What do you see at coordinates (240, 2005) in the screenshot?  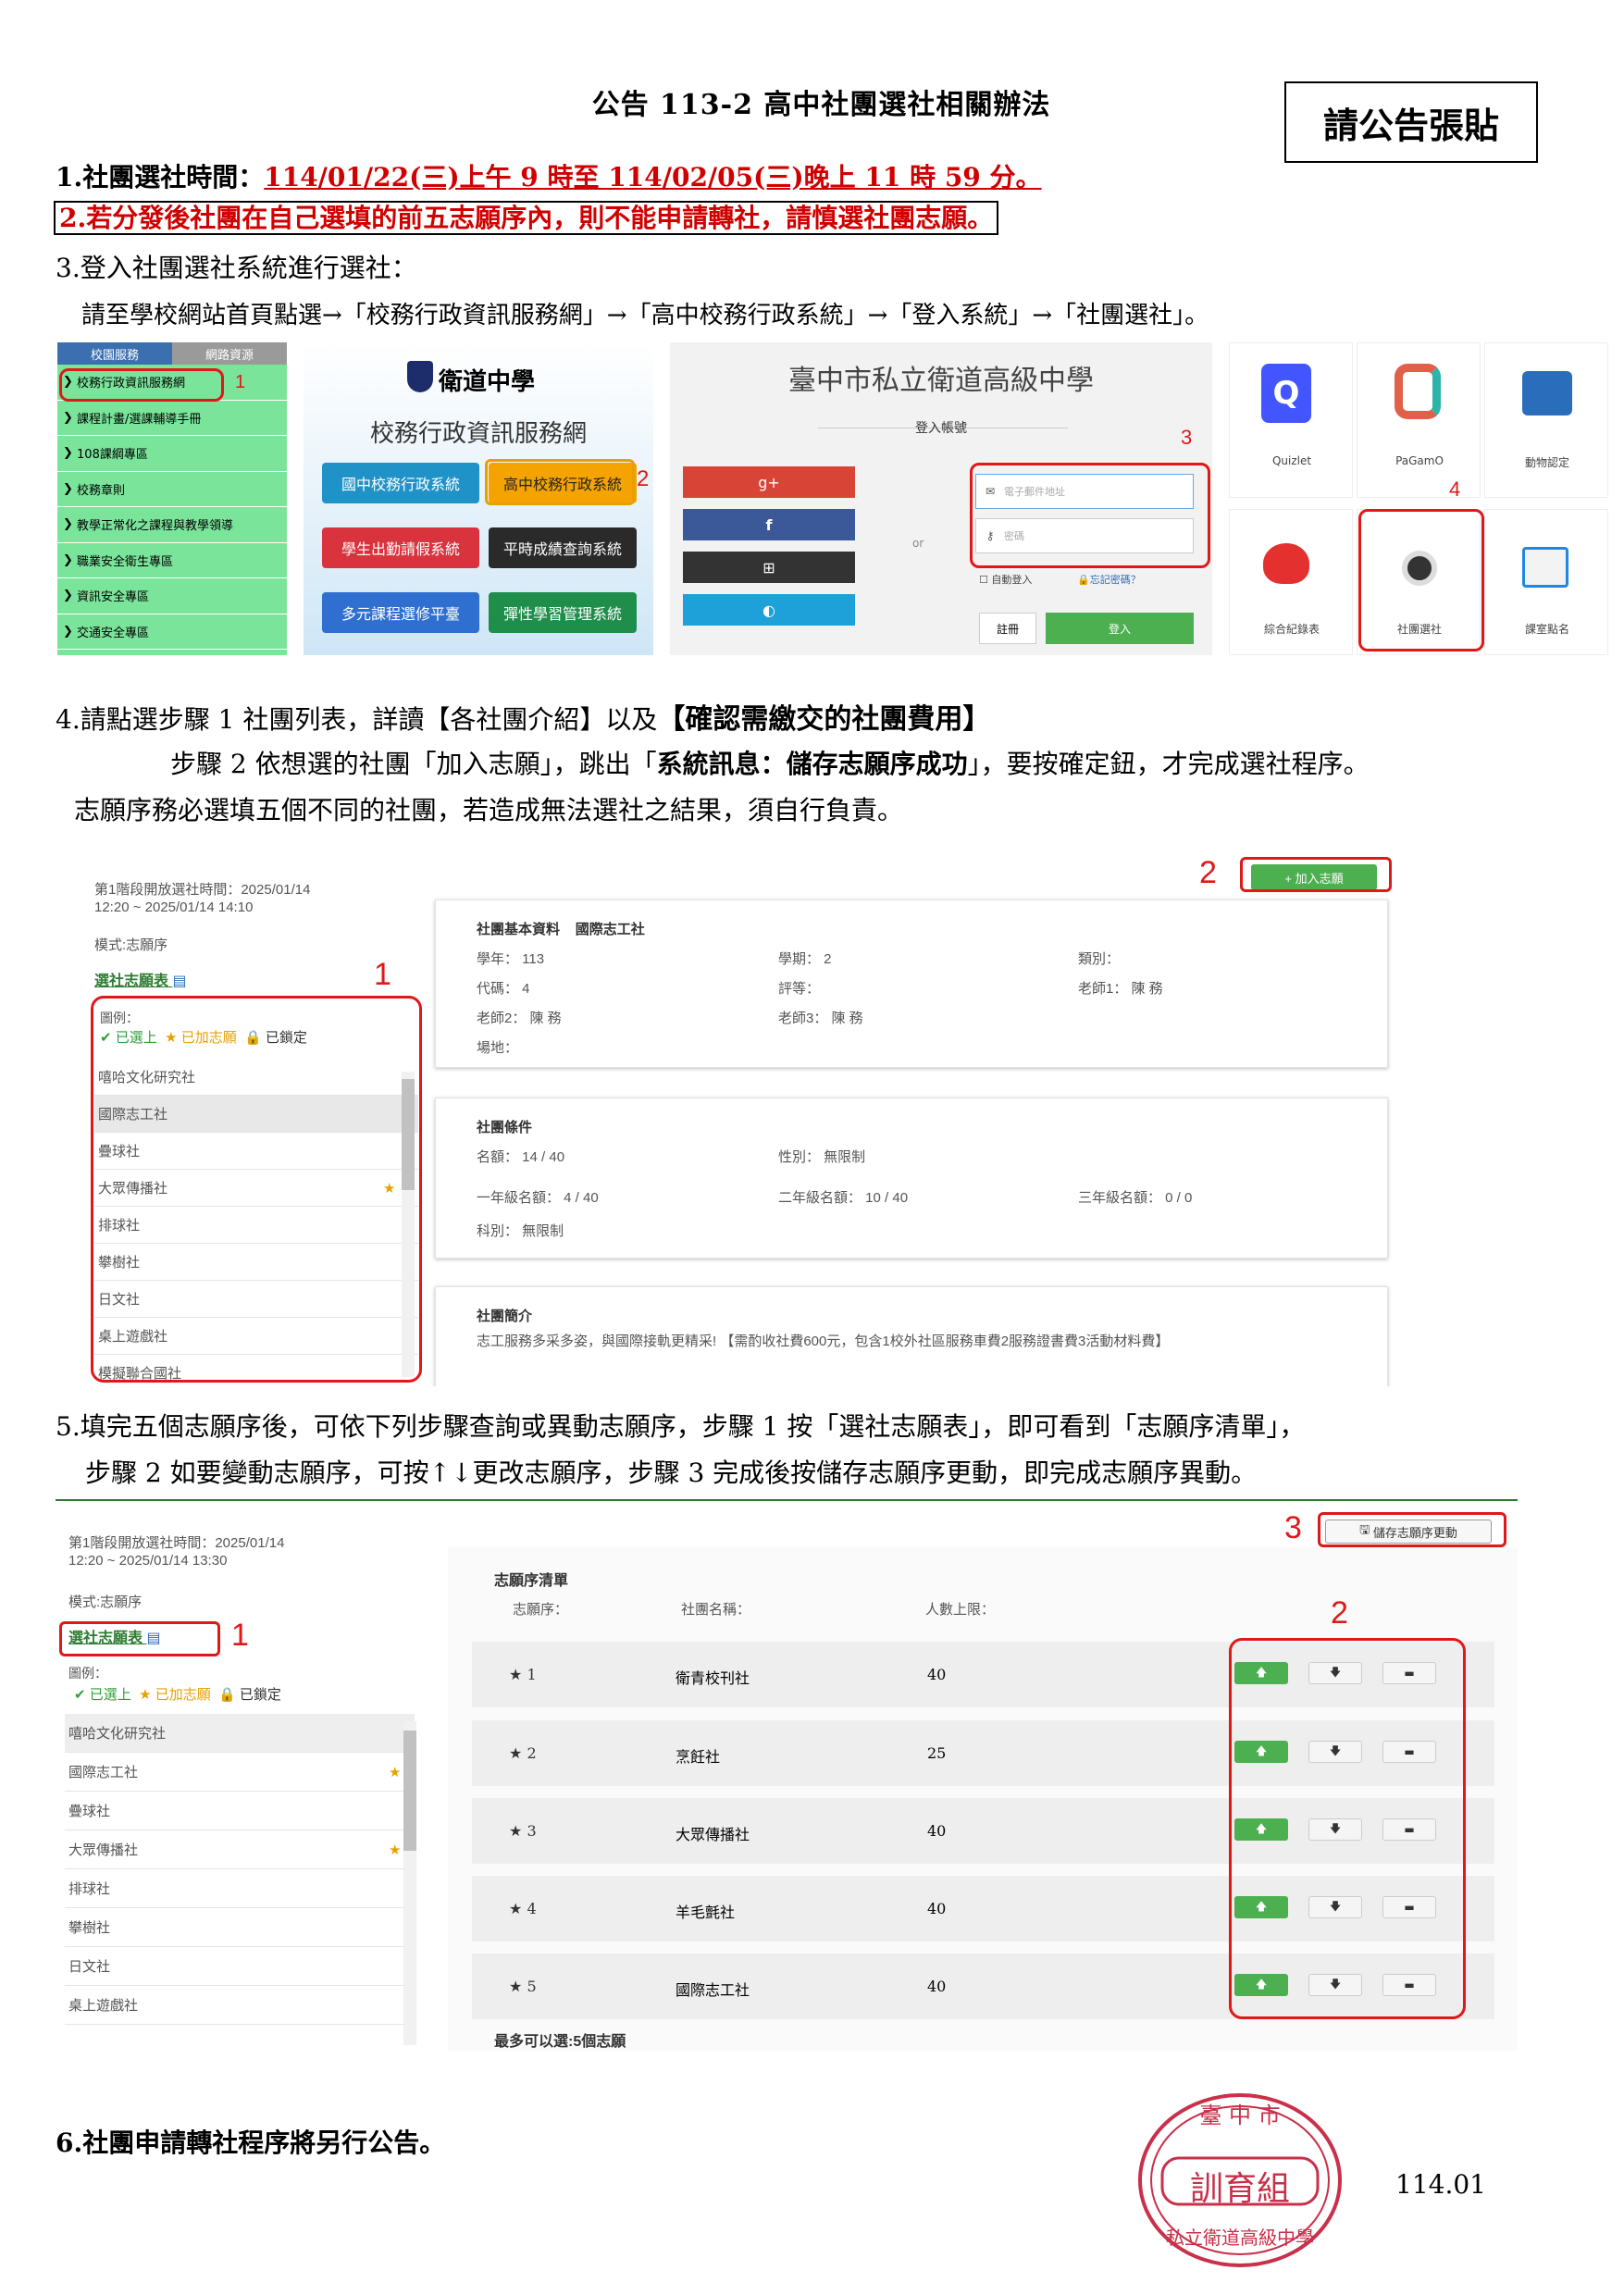 I see `list-item: 桌上遊戲社` at bounding box center [240, 2005].